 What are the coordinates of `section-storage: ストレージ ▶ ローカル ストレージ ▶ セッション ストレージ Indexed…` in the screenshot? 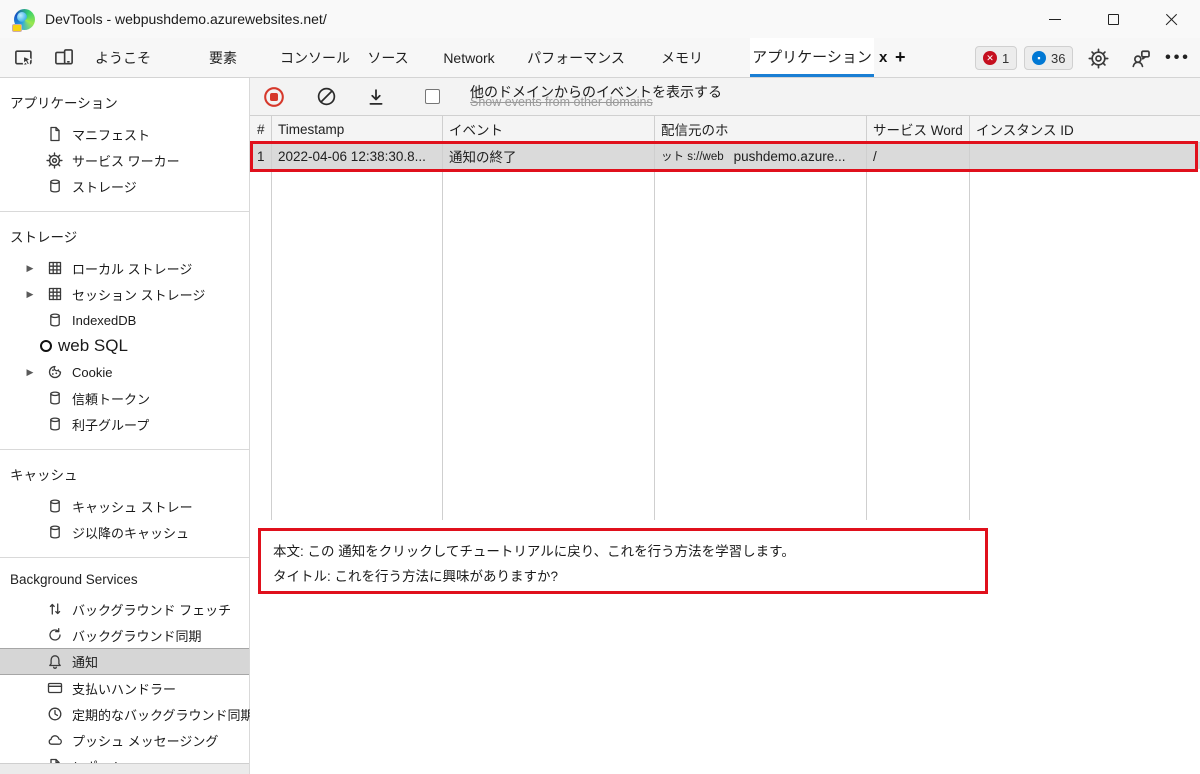 It's located at (124, 331).